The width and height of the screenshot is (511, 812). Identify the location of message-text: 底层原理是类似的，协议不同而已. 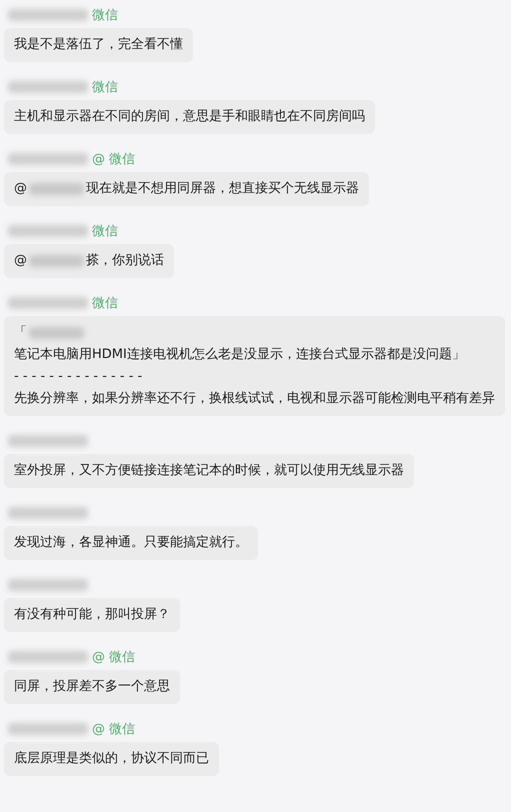
(111, 759).